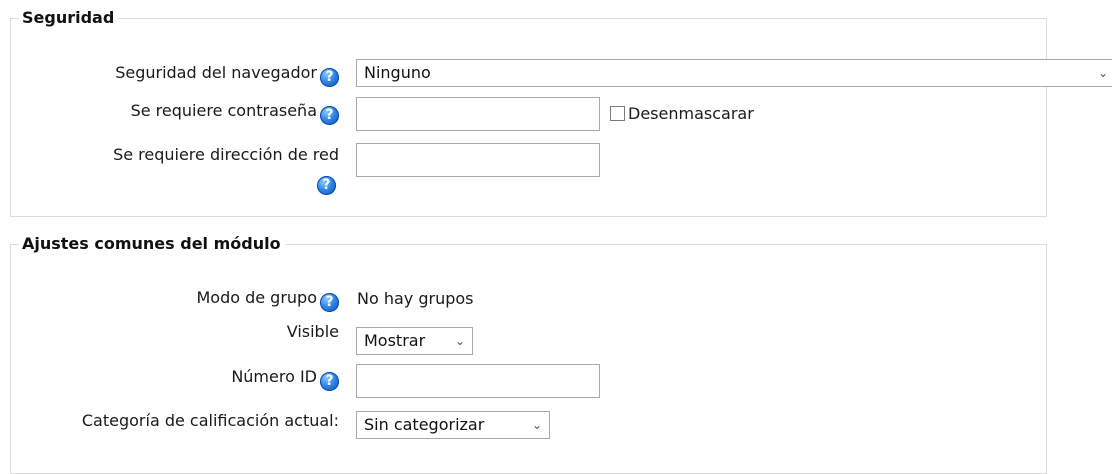 The image size is (1112, 474). I want to click on grade-category-value: Sin categorizar, so click(424, 424).